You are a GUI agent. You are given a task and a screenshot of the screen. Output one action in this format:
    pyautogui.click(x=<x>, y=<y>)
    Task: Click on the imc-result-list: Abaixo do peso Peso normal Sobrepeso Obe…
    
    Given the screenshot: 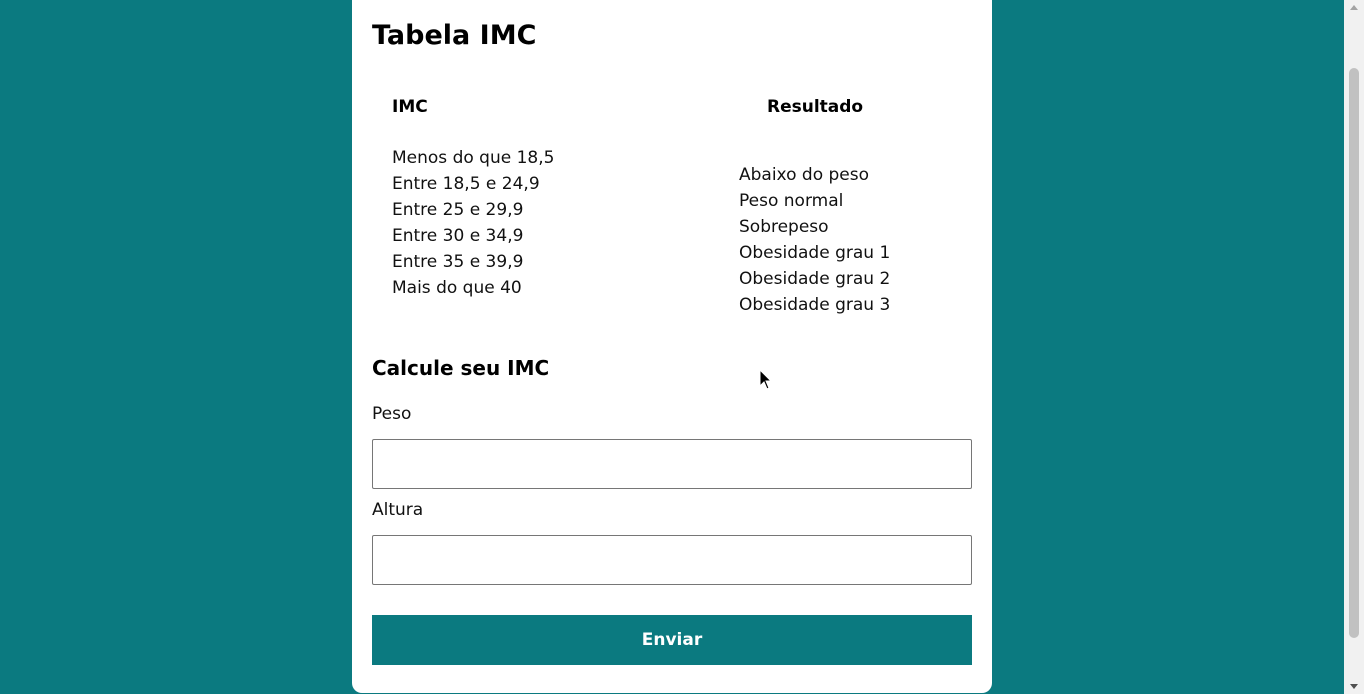 What is the action you would take?
    pyautogui.click(x=814, y=240)
    